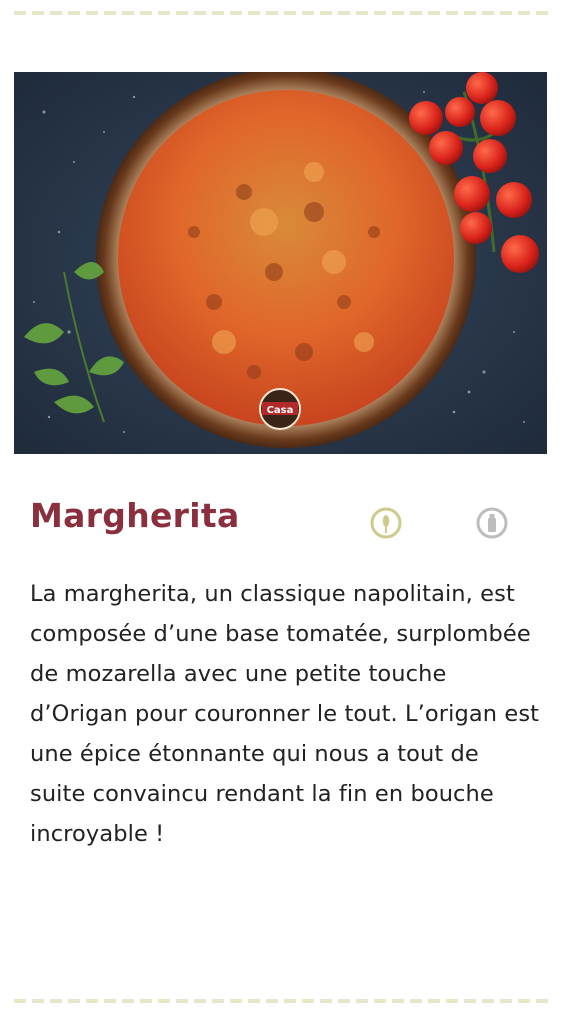  Describe the element at coordinates (135, 515) in the screenshot. I see `product-title: Margherita` at that location.